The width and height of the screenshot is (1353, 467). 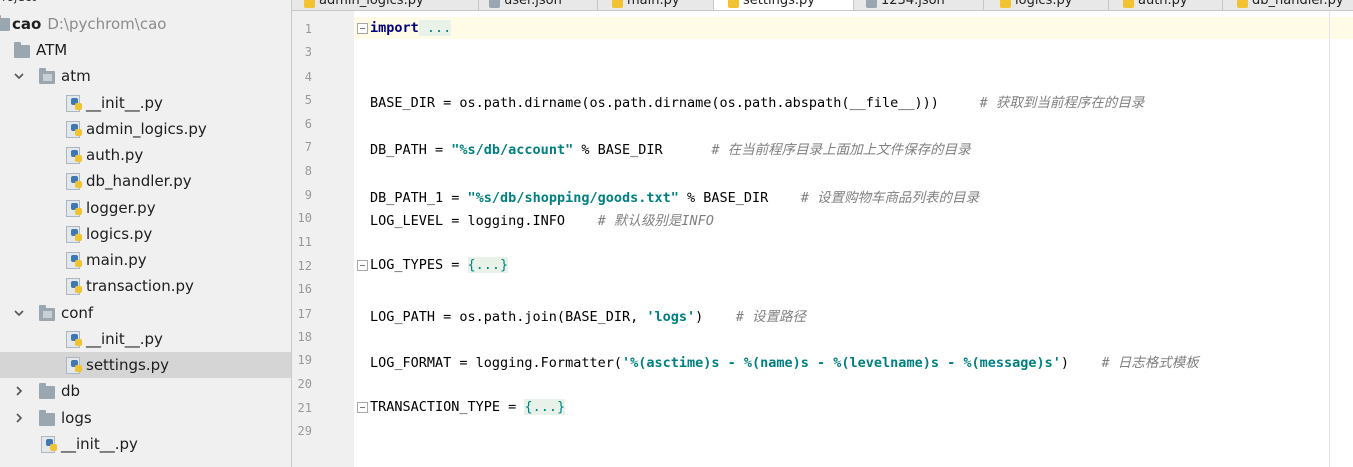 What do you see at coordinates (116, 260) in the screenshot?
I see `tree-item-label: main.py` at bounding box center [116, 260].